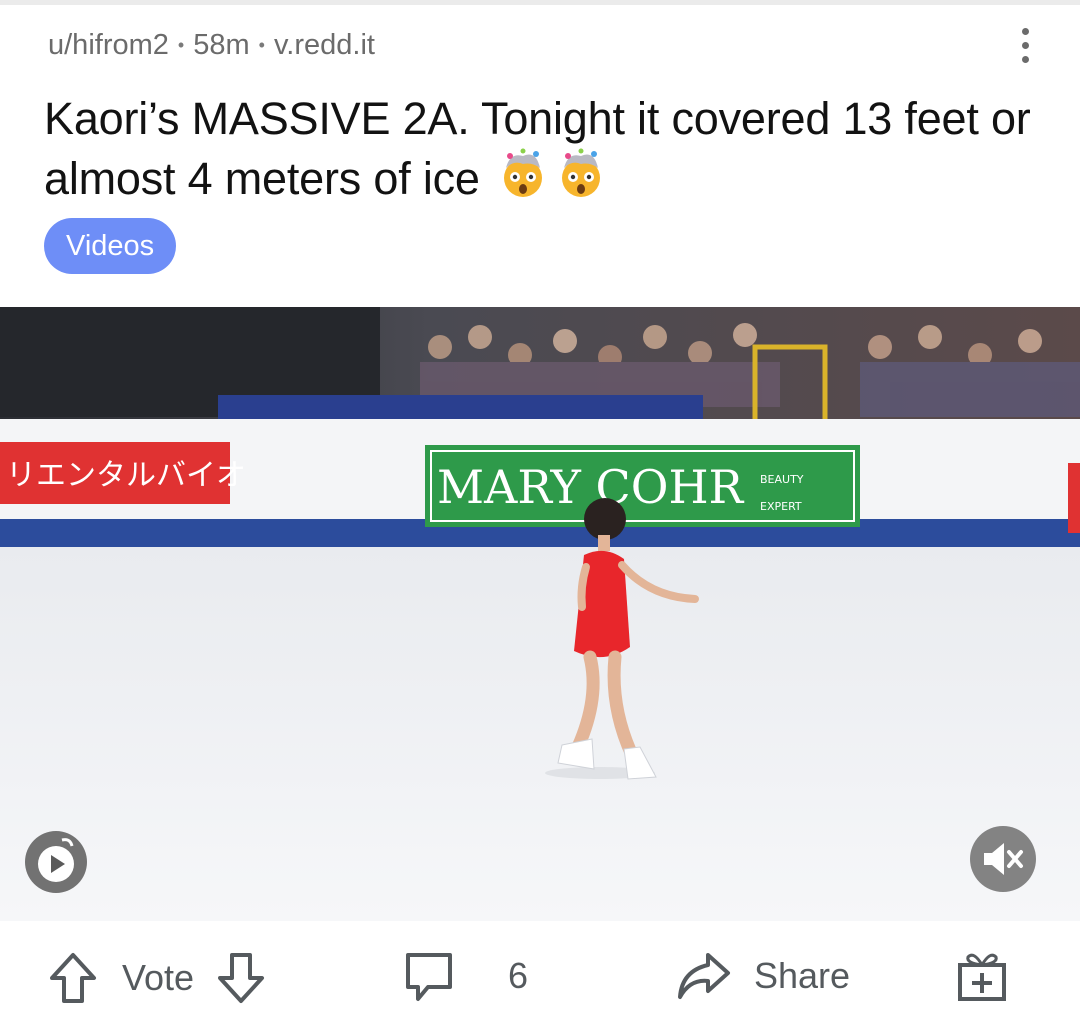 This screenshot has width=1080, height=1031. I want to click on share-label: Share, so click(802, 975).